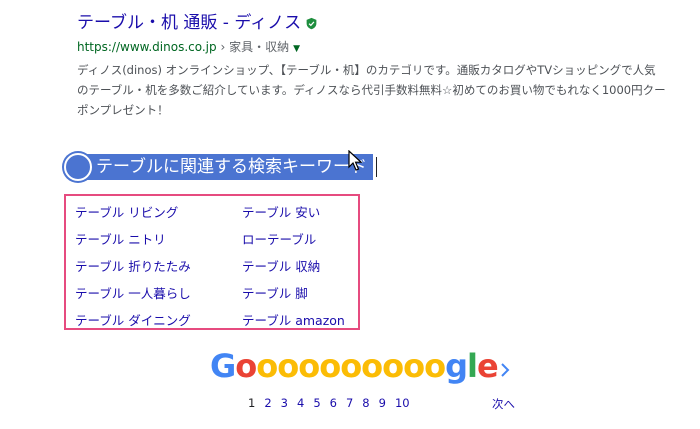 The width and height of the screenshot is (700, 429). What do you see at coordinates (147, 47) in the screenshot?
I see `result-url-text: https://www.dinos.co.jp` at bounding box center [147, 47].